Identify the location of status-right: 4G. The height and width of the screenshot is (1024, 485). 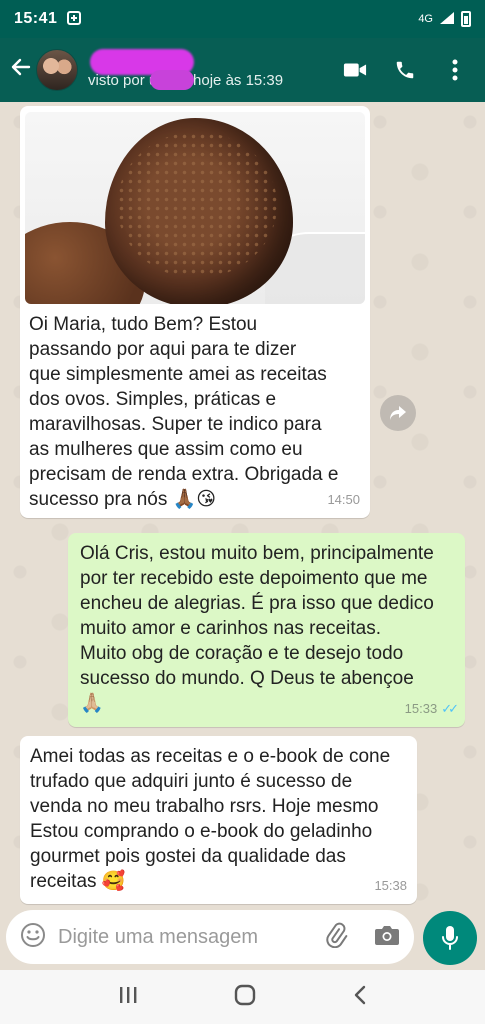
(444, 19).